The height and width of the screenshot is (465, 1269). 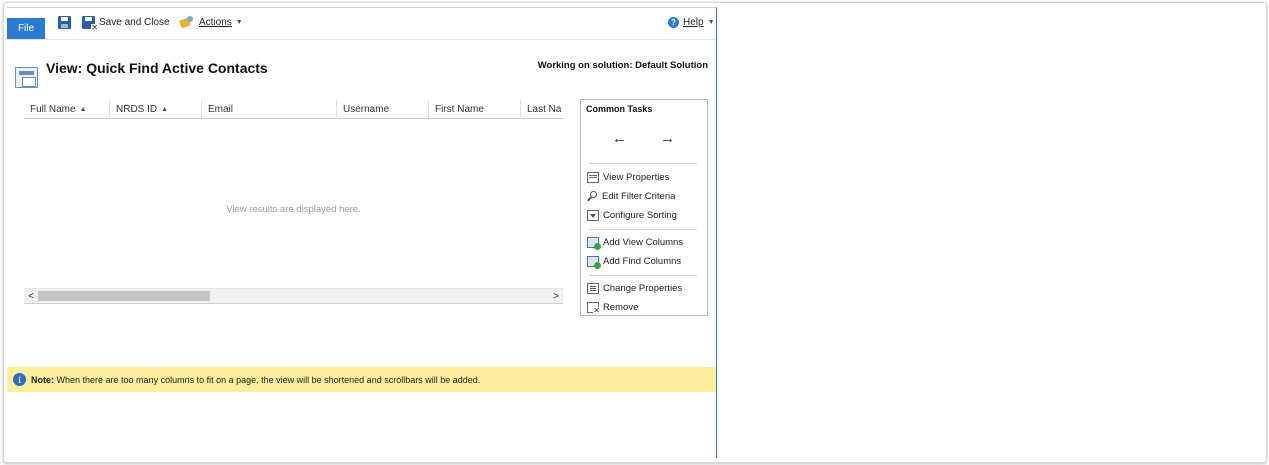 I want to click on column-header-email: Email, so click(x=269, y=109).